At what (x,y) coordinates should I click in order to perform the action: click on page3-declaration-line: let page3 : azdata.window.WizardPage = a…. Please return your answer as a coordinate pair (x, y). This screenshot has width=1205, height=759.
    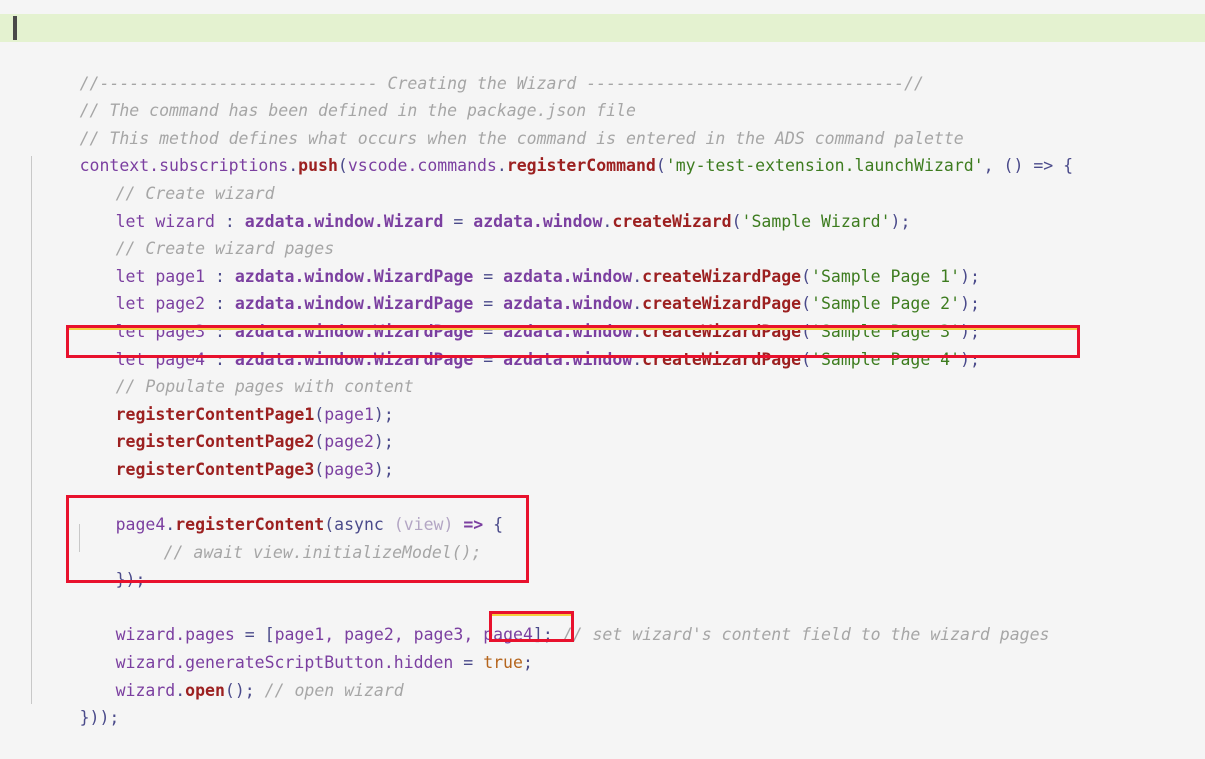
    Looking at the image, I should click on (602, 315).